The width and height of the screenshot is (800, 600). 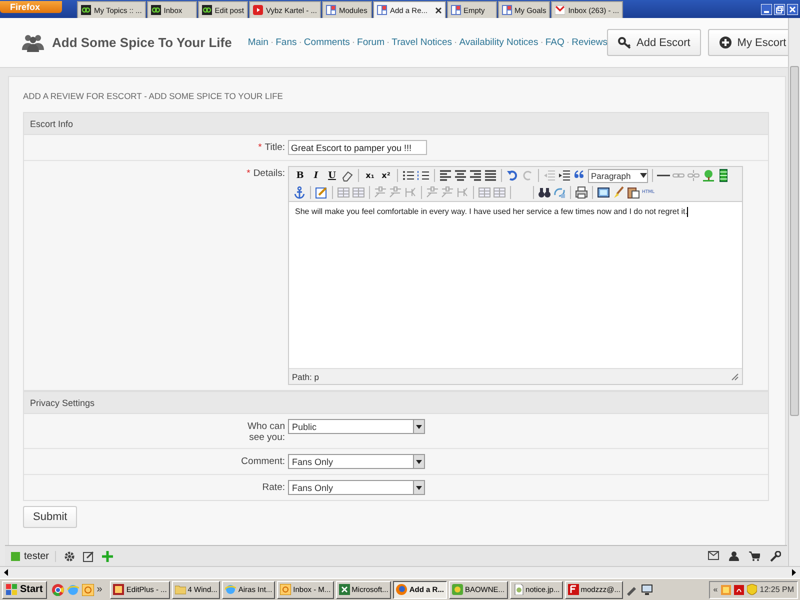 What do you see at coordinates (316, 175) in the screenshot?
I see `toolbar-button: I` at bounding box center [316, 175].